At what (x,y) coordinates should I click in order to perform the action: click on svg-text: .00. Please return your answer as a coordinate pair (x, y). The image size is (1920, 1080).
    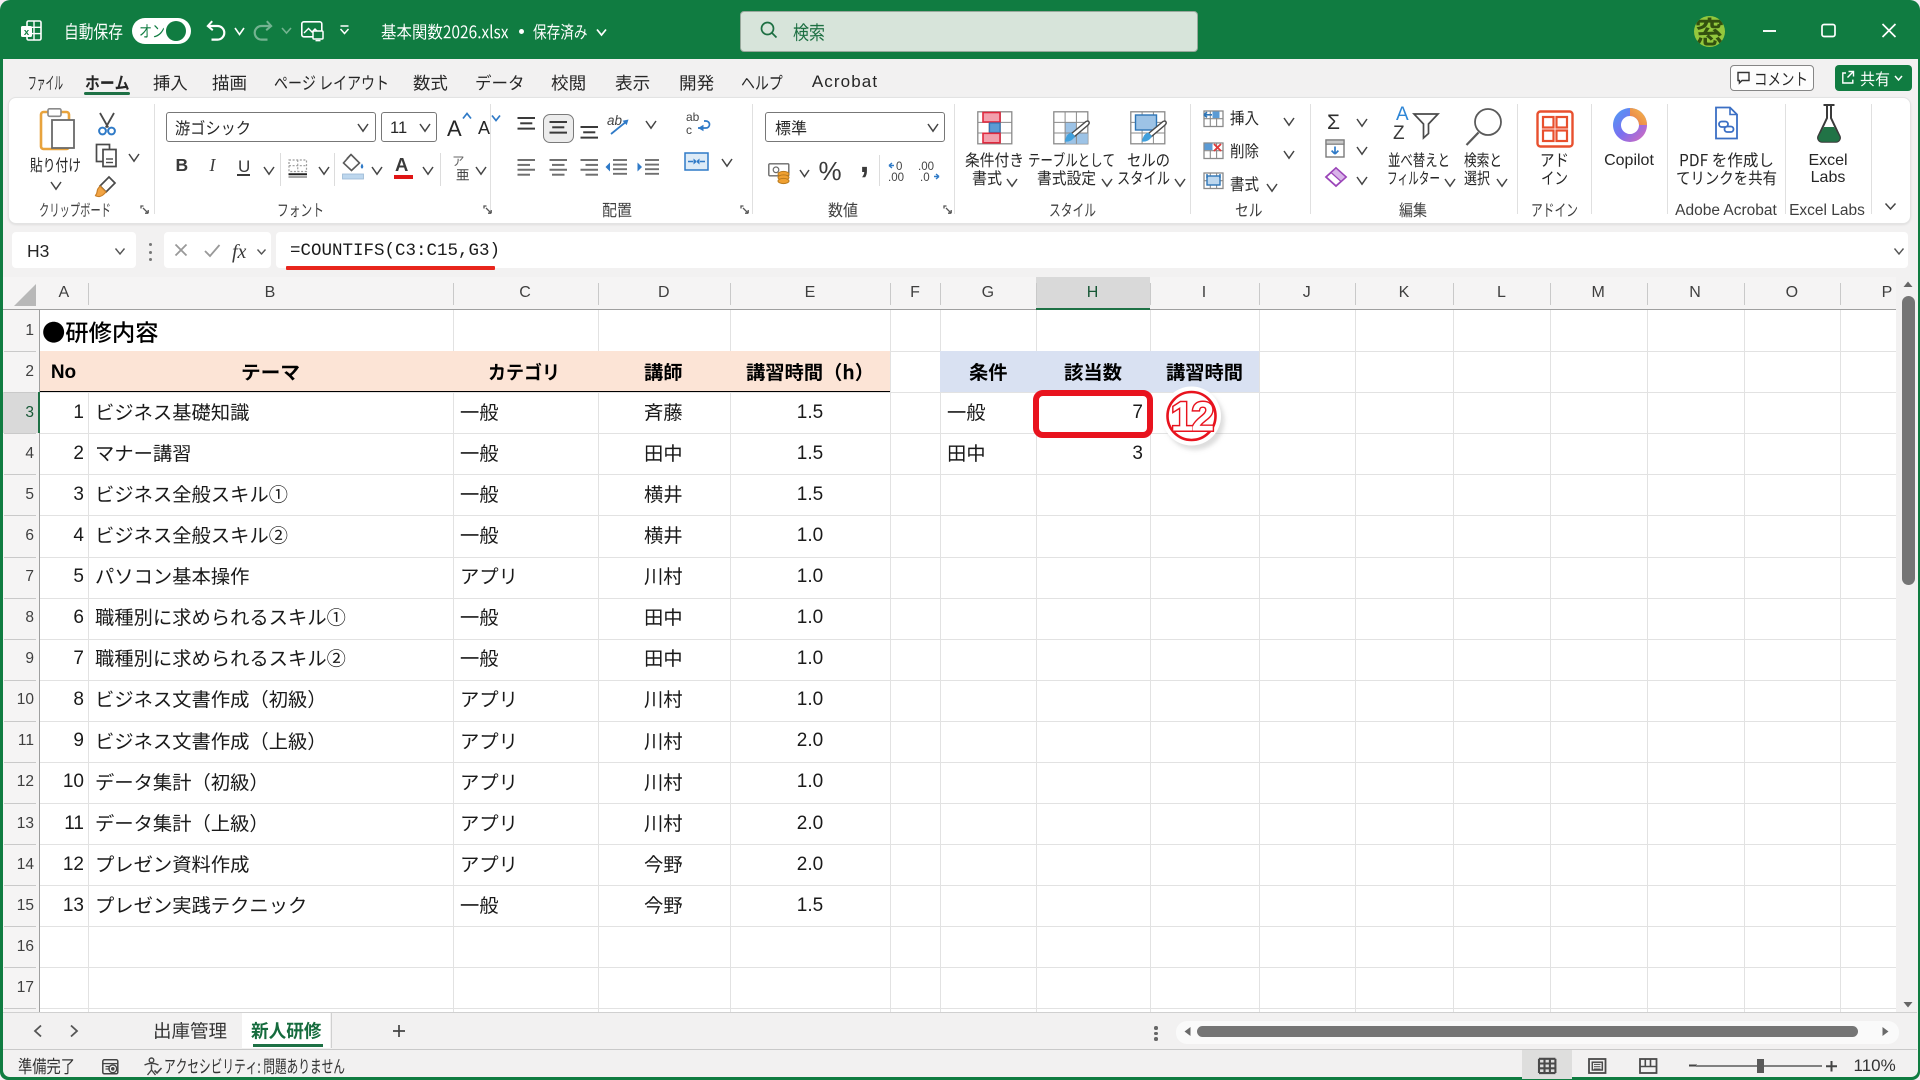
    Looking at the image, I should click on (896, 178).